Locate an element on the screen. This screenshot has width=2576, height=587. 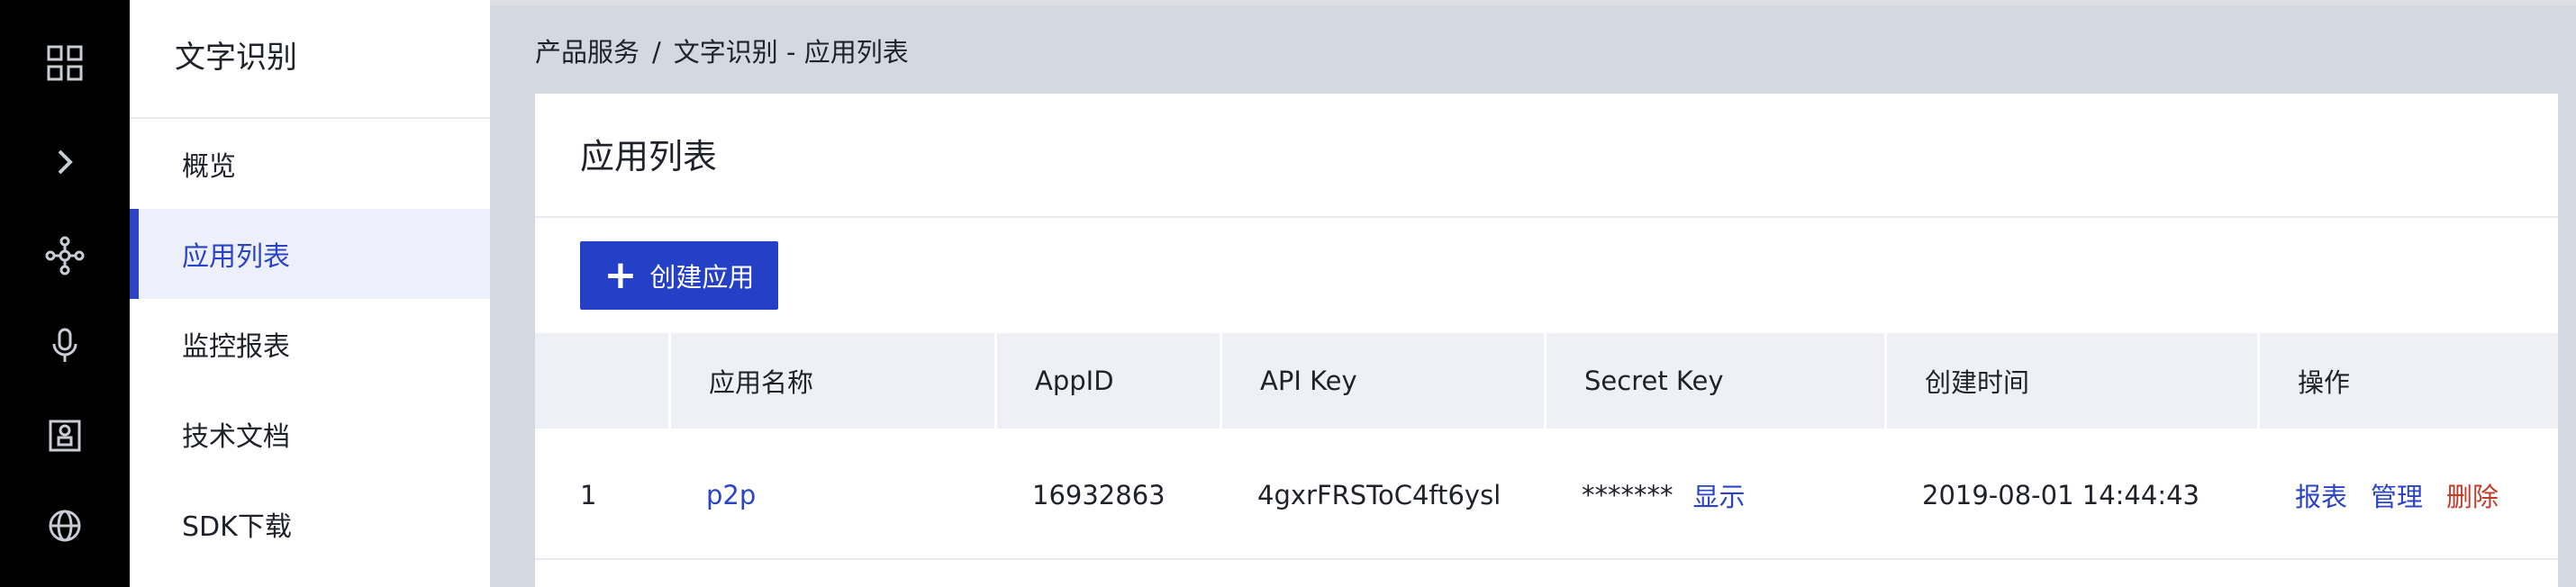
create-app-button: + 创建应用 is located at coordinates (679, 275).